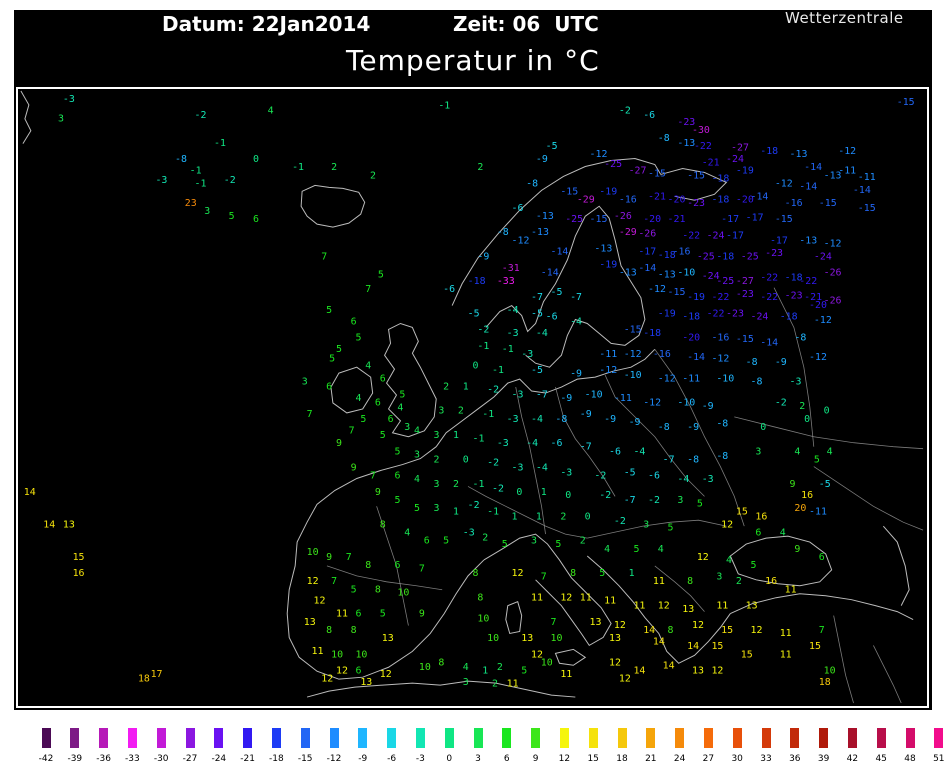 This screenshot has height=776, width=946. I want to click on legend-tick-label: -36, so click(103, 759).